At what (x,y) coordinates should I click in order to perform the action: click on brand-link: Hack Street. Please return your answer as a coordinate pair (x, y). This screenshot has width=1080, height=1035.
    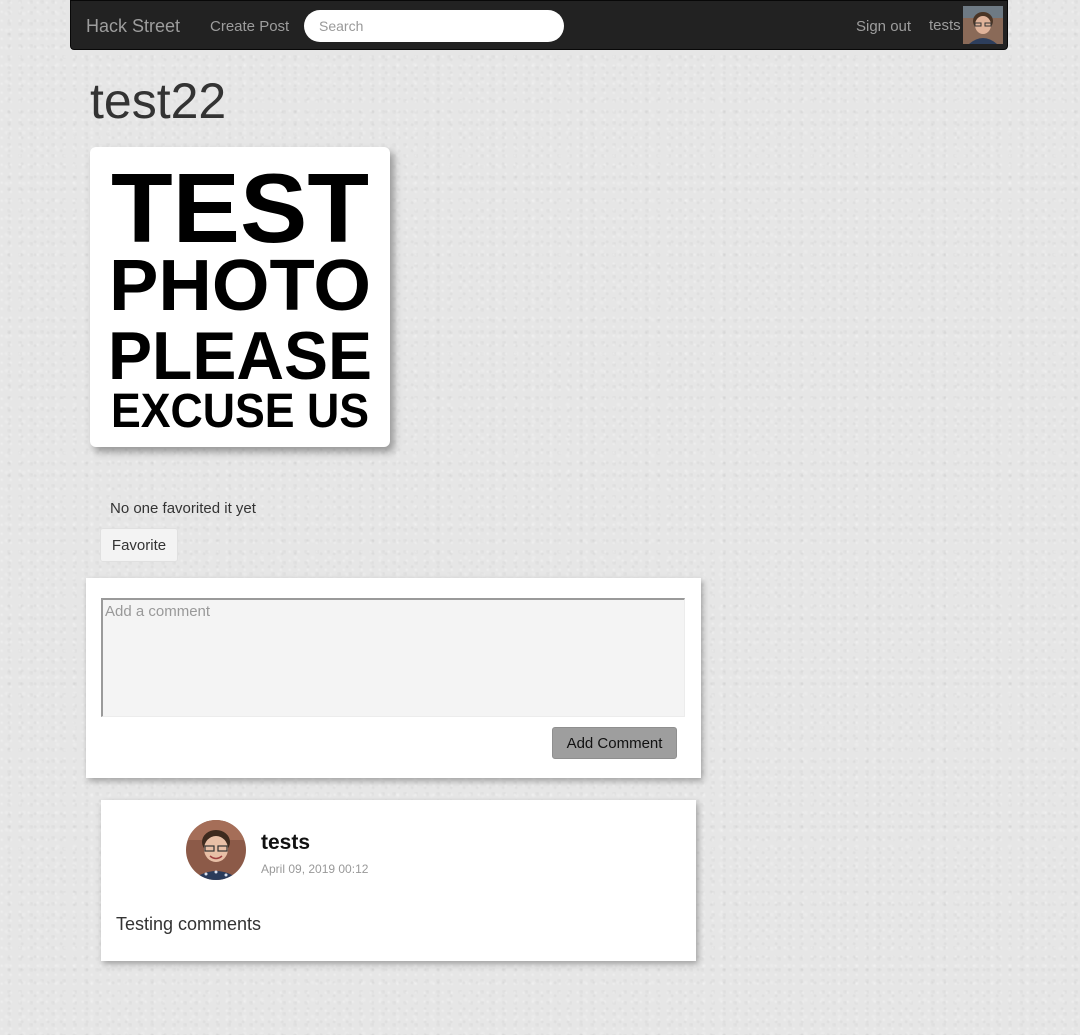
    Looking at the image, I should click on (133, 26).